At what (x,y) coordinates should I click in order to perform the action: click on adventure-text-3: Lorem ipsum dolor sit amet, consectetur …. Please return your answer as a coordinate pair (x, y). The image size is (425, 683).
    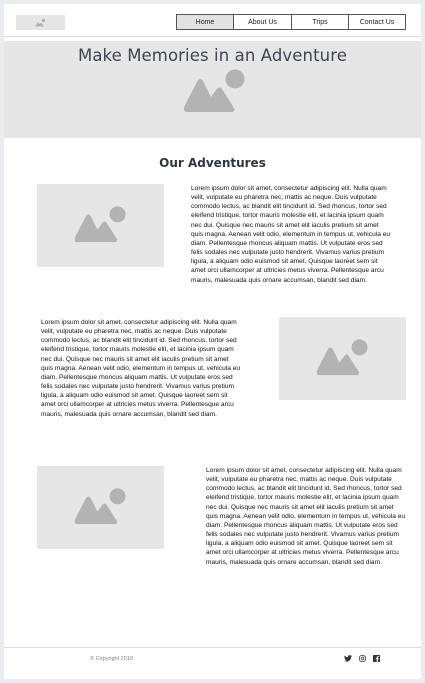
    Looking at the image, I should click on (306, 516).